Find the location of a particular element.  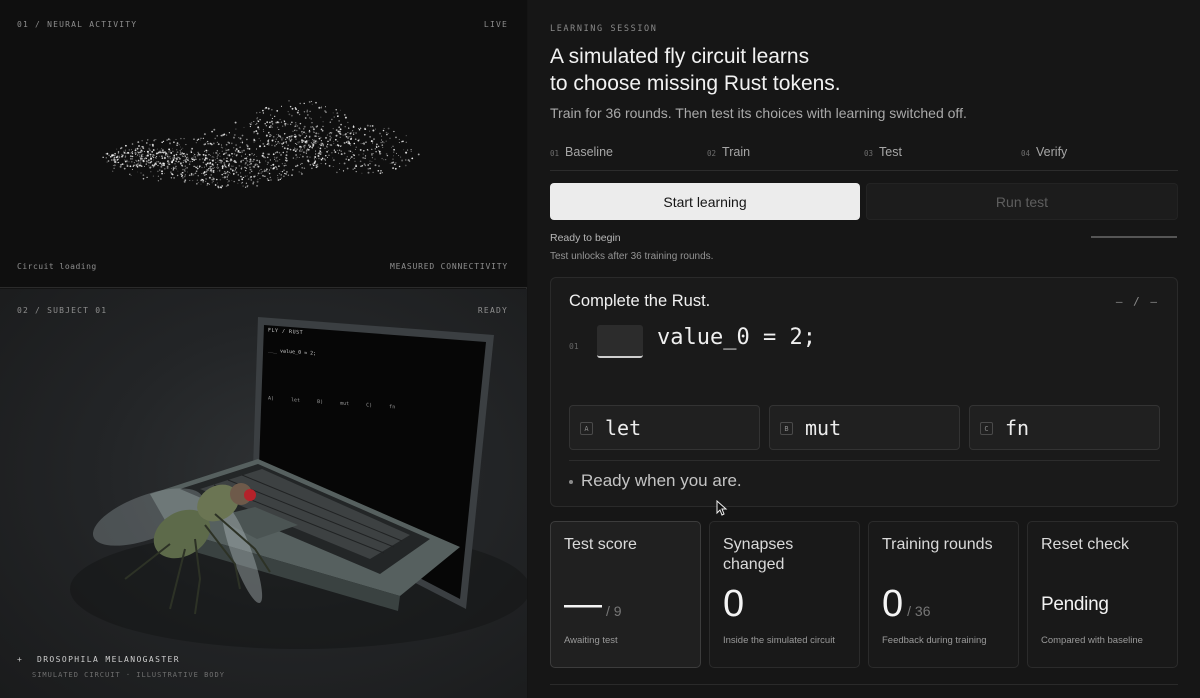

missing-token-slot is located at coordinates (620, 341).